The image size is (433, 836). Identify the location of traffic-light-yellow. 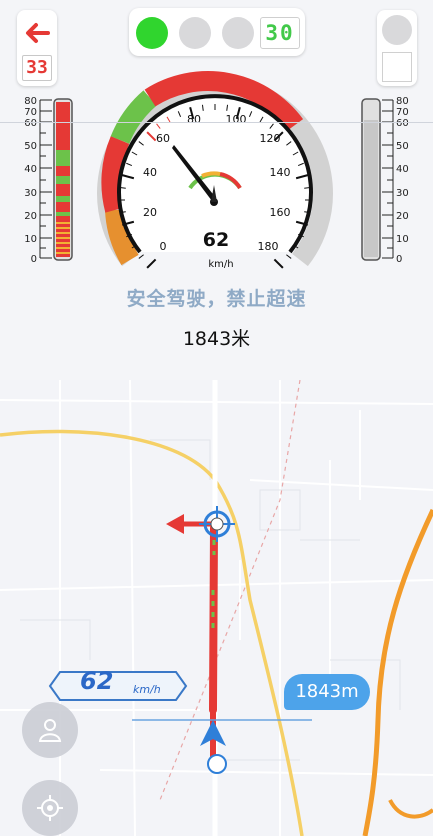
(195, 33).